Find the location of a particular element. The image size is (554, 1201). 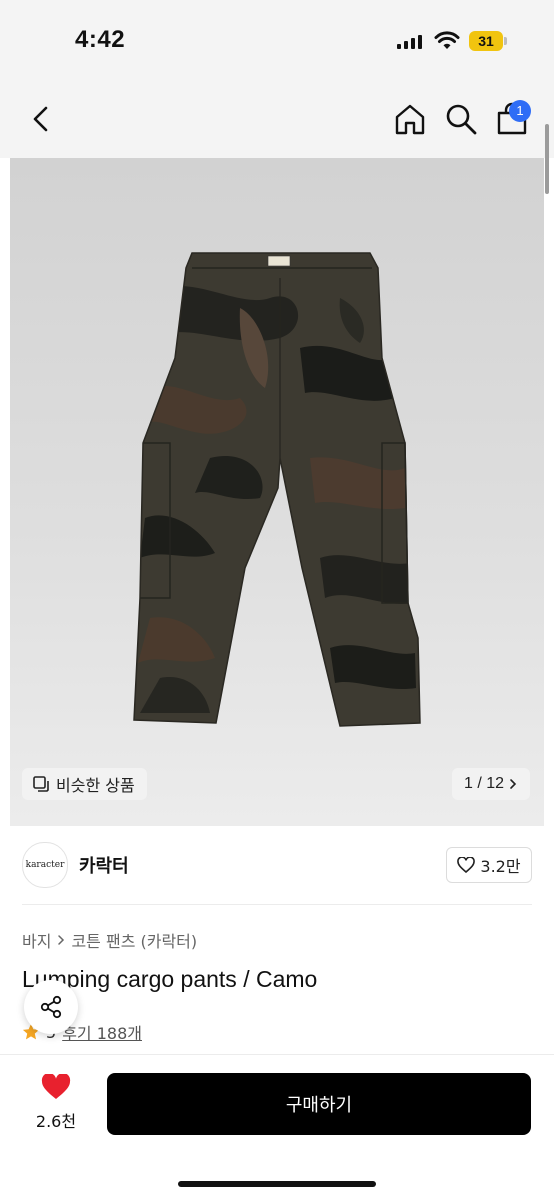

wifi-icon is located at coordinates (447, 40).